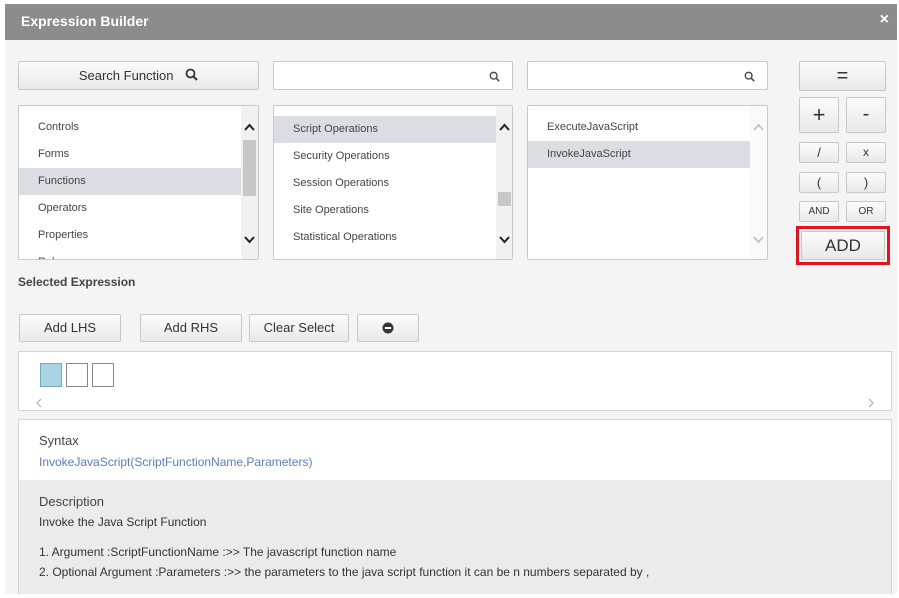  Describe the element at coordinates (842, 76) in the screenshot. I see `equals-button: =` at that location.